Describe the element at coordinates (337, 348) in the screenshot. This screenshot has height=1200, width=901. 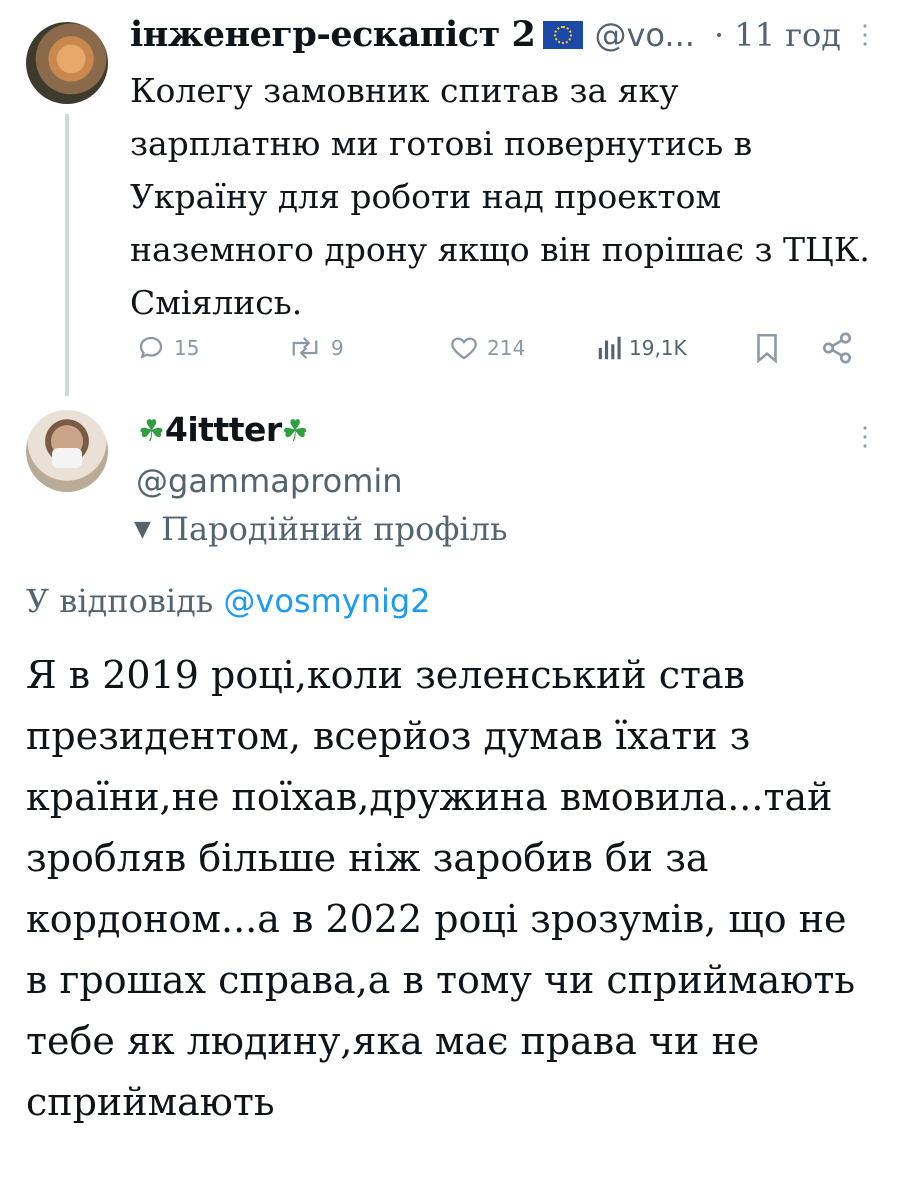
I see `repost-count: 9` at that location.